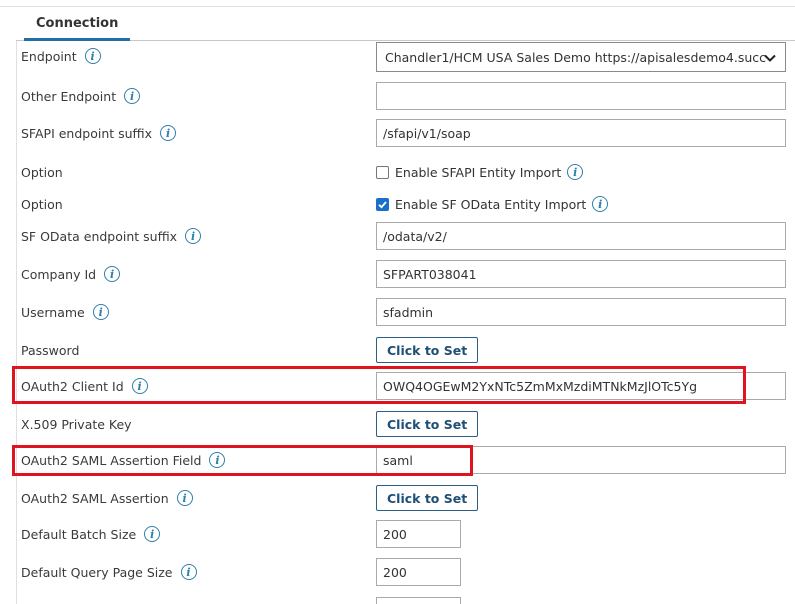 The width and height of the screenshot is (795, 604). I want to click on query-page-size-label: Default Query Page Size, so click(97, 572).